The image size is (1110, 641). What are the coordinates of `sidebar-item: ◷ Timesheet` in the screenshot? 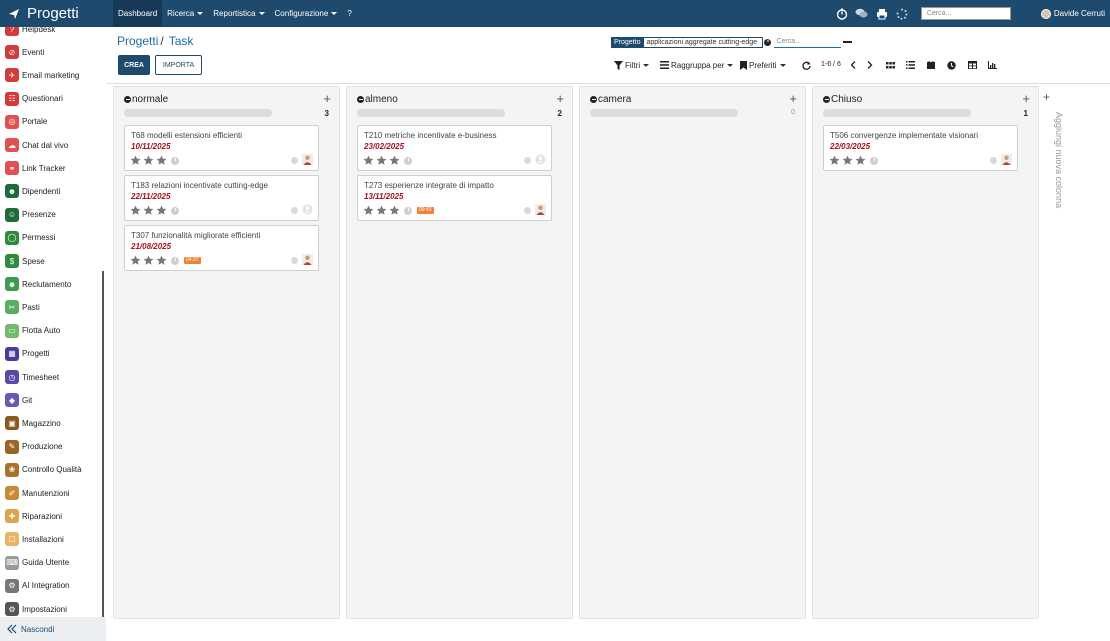 It's located at (51, 377).